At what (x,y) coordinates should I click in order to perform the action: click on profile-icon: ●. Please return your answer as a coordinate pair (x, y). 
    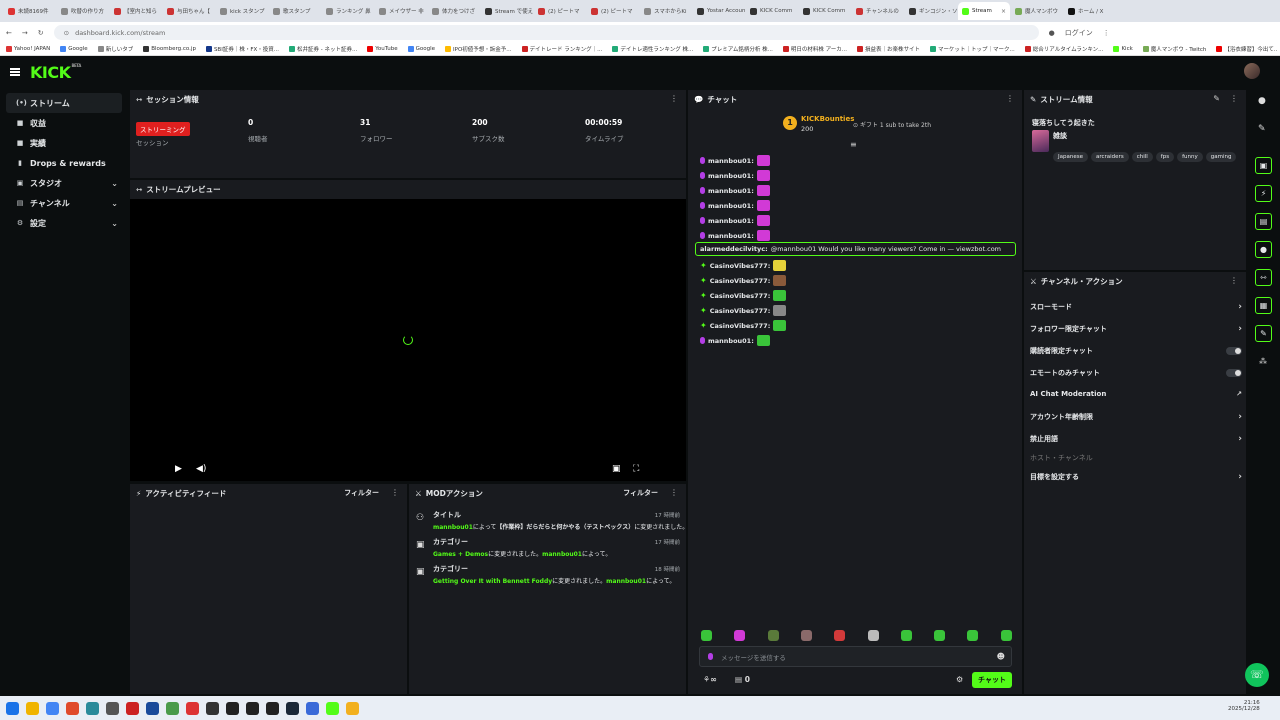
    Looking at the image, I should click on (1052, 33).